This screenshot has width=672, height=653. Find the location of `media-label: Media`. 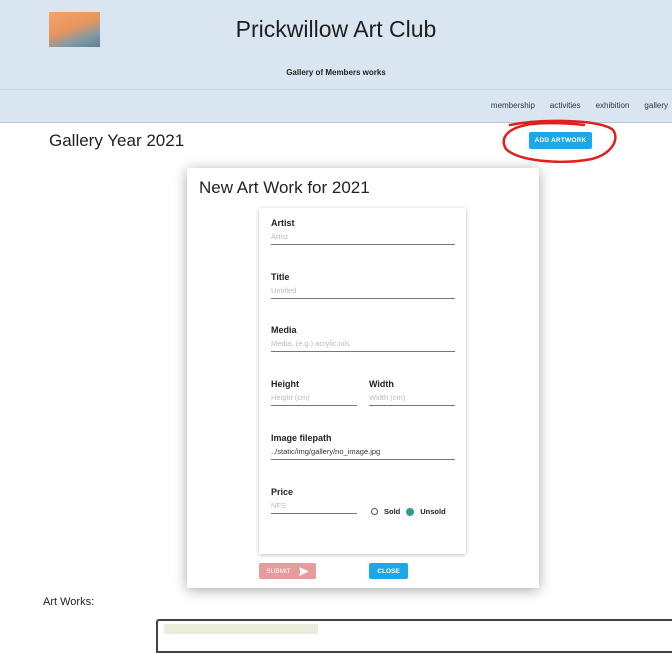

media-label: Media is located at coordinates (284, 330).